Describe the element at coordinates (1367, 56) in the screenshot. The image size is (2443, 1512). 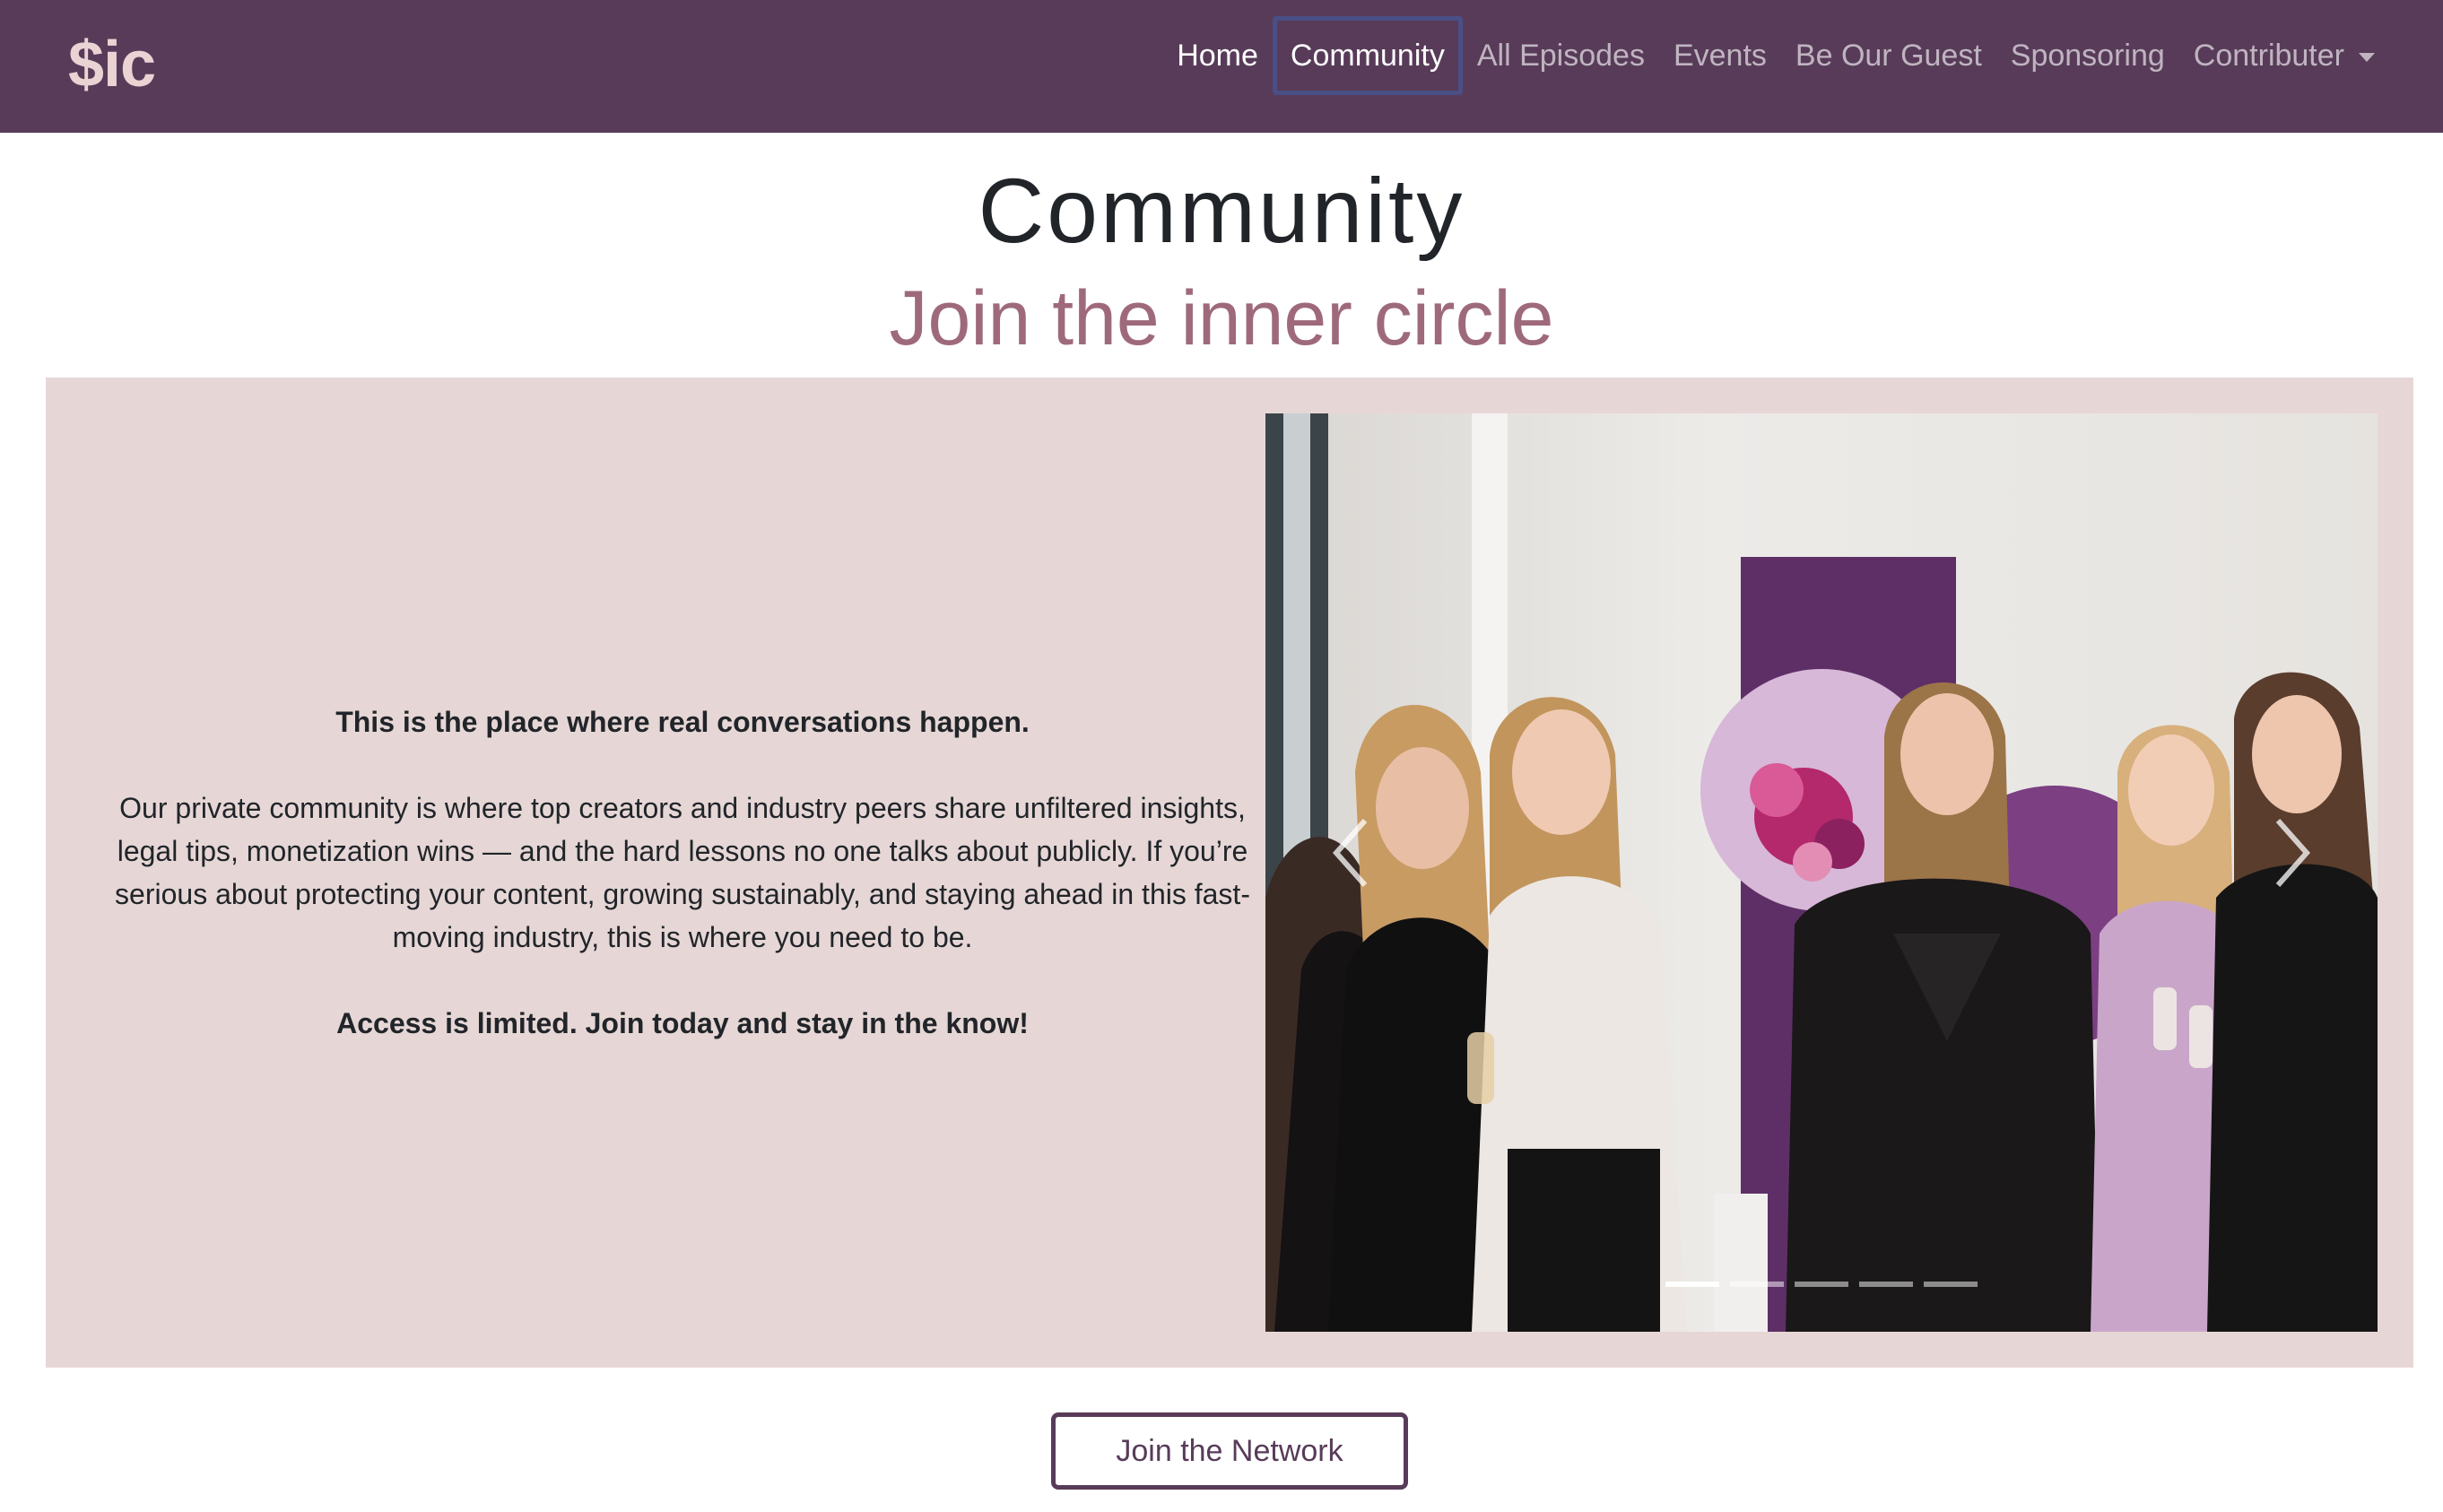
I see `nav-community: Community` at that location.